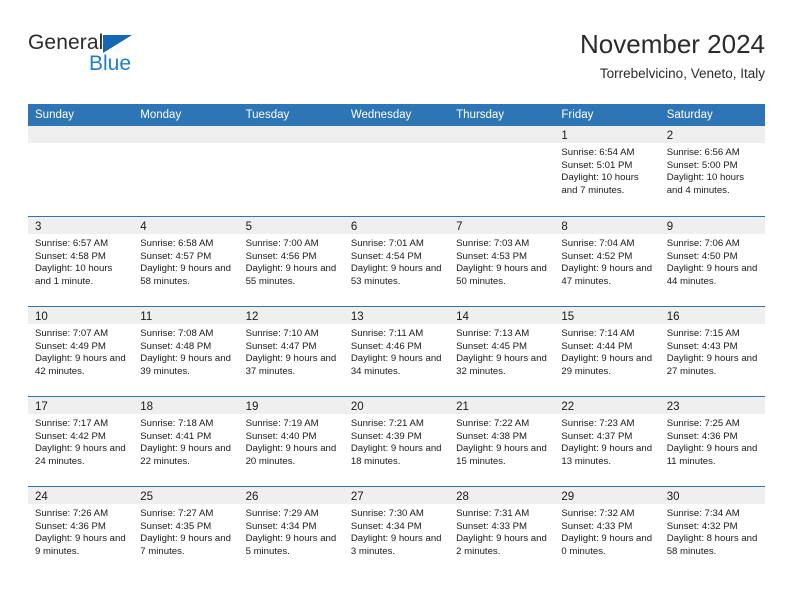 Image resolution: width=792 pixels, height=612 pixels. I want to click on day-cell-empty, so click(291, 171).